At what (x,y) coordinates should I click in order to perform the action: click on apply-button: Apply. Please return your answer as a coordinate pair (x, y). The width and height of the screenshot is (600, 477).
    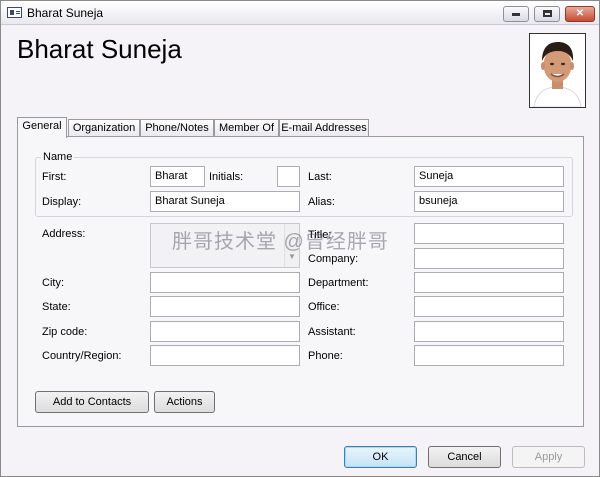
    Looking at the image, I should click on (548, 457).